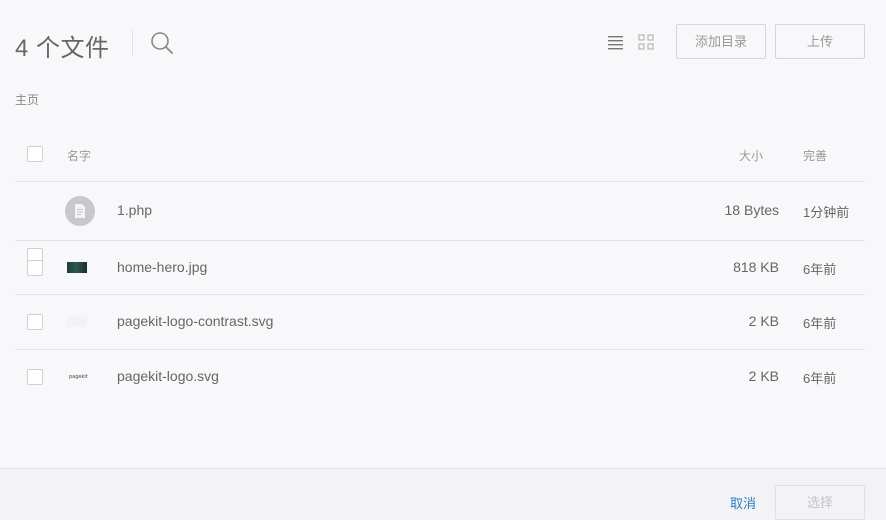 Image resolution: width=886 pixels, height=520 pixels. Describe the element at coordinates (826, 212) in the screenshot. I see `file-modified: 1分钟前` at that location.